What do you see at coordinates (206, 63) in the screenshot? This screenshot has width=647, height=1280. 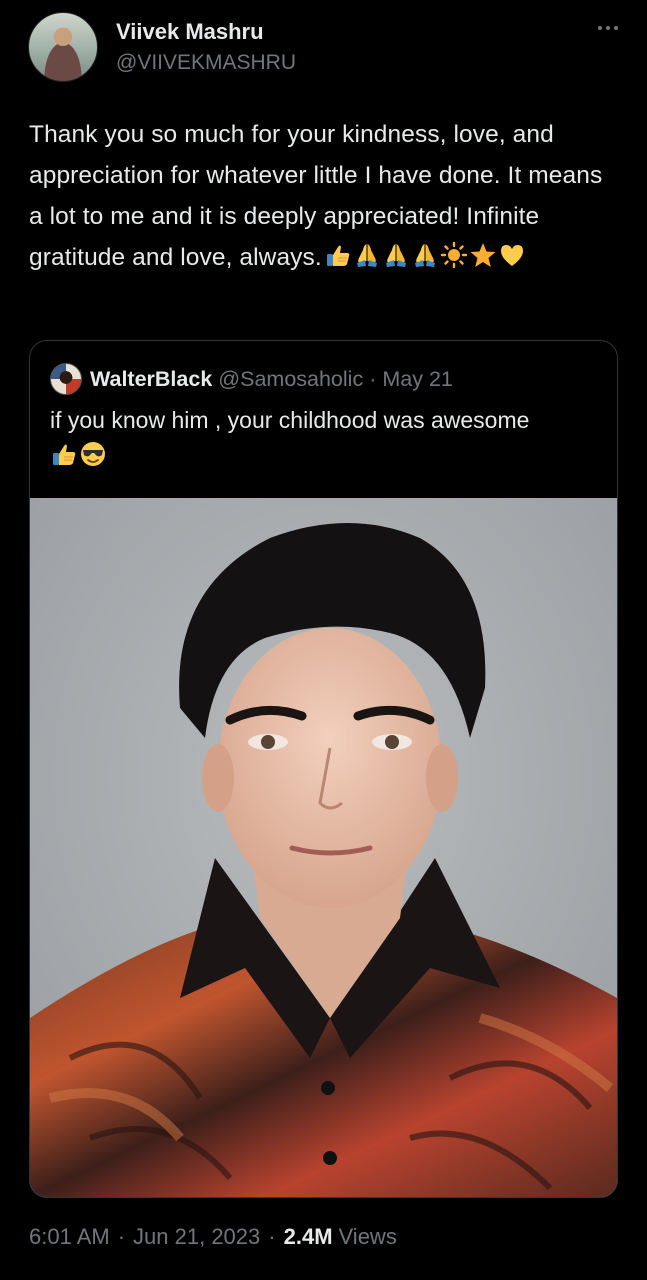 I see `author-handle: @VIIVEKMASHRU` at bounding box center [206, 63].